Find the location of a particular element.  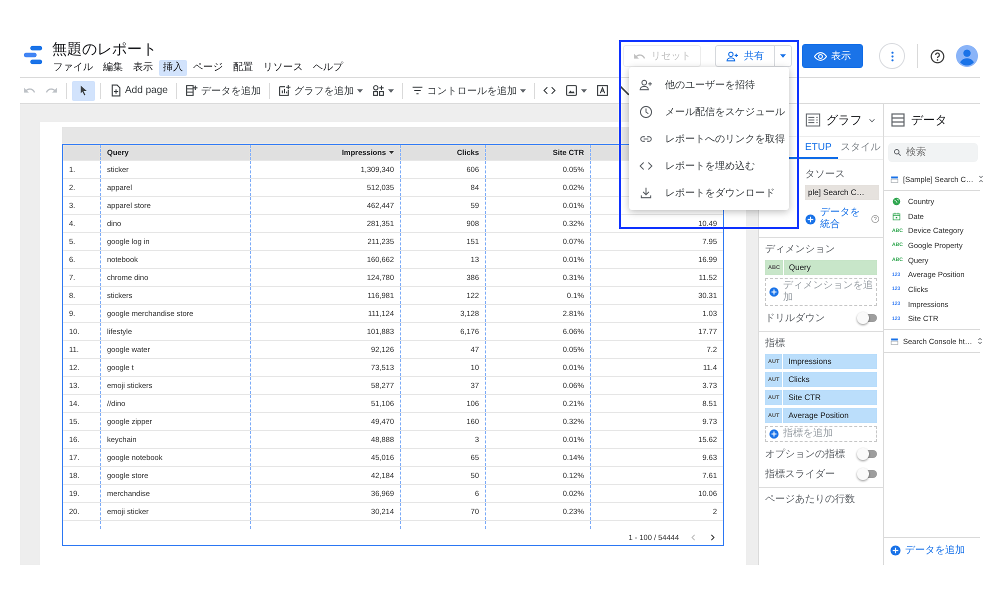

data-list-icon is located at coordinates (898, 120).